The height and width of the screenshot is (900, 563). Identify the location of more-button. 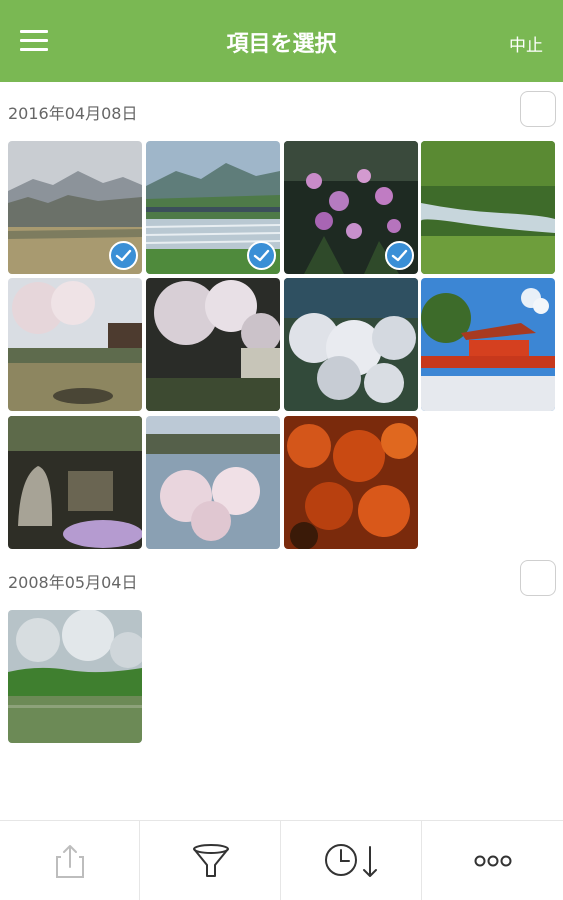
(493, 860).